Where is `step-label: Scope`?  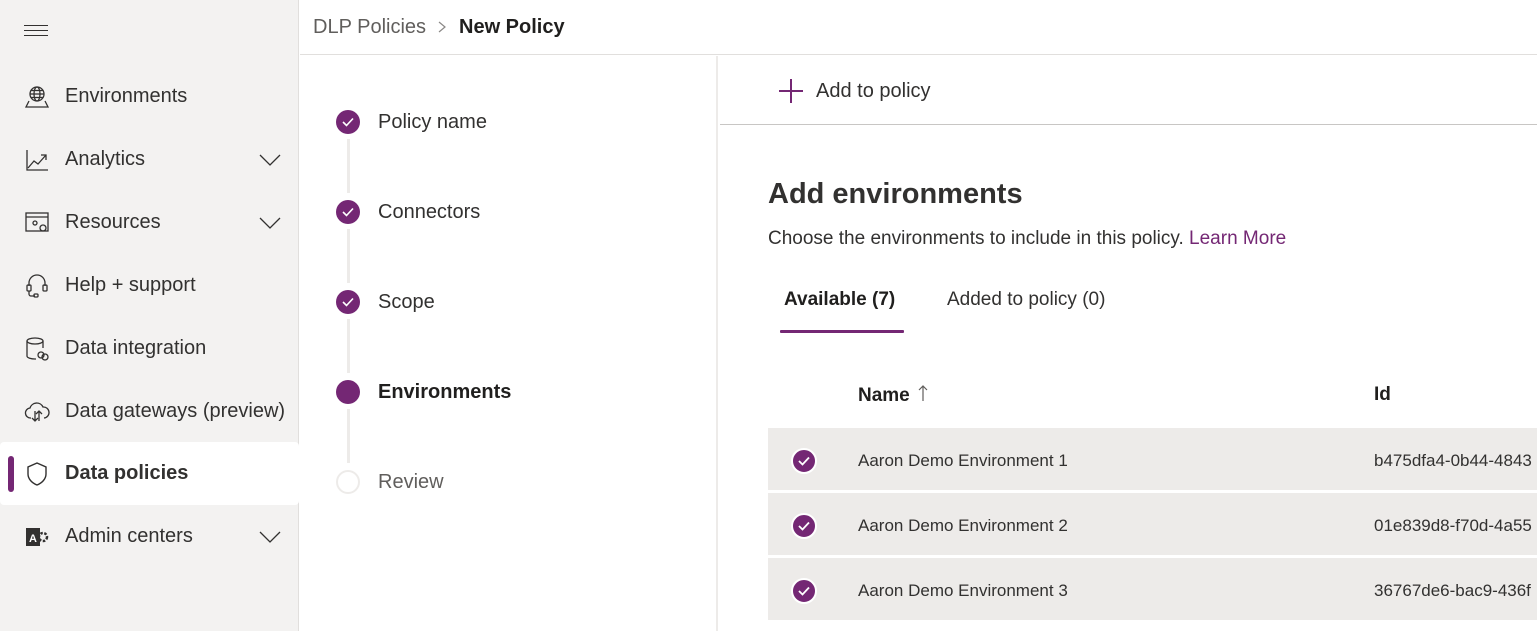
step-label: Scope is located at coordinates (406, 302).